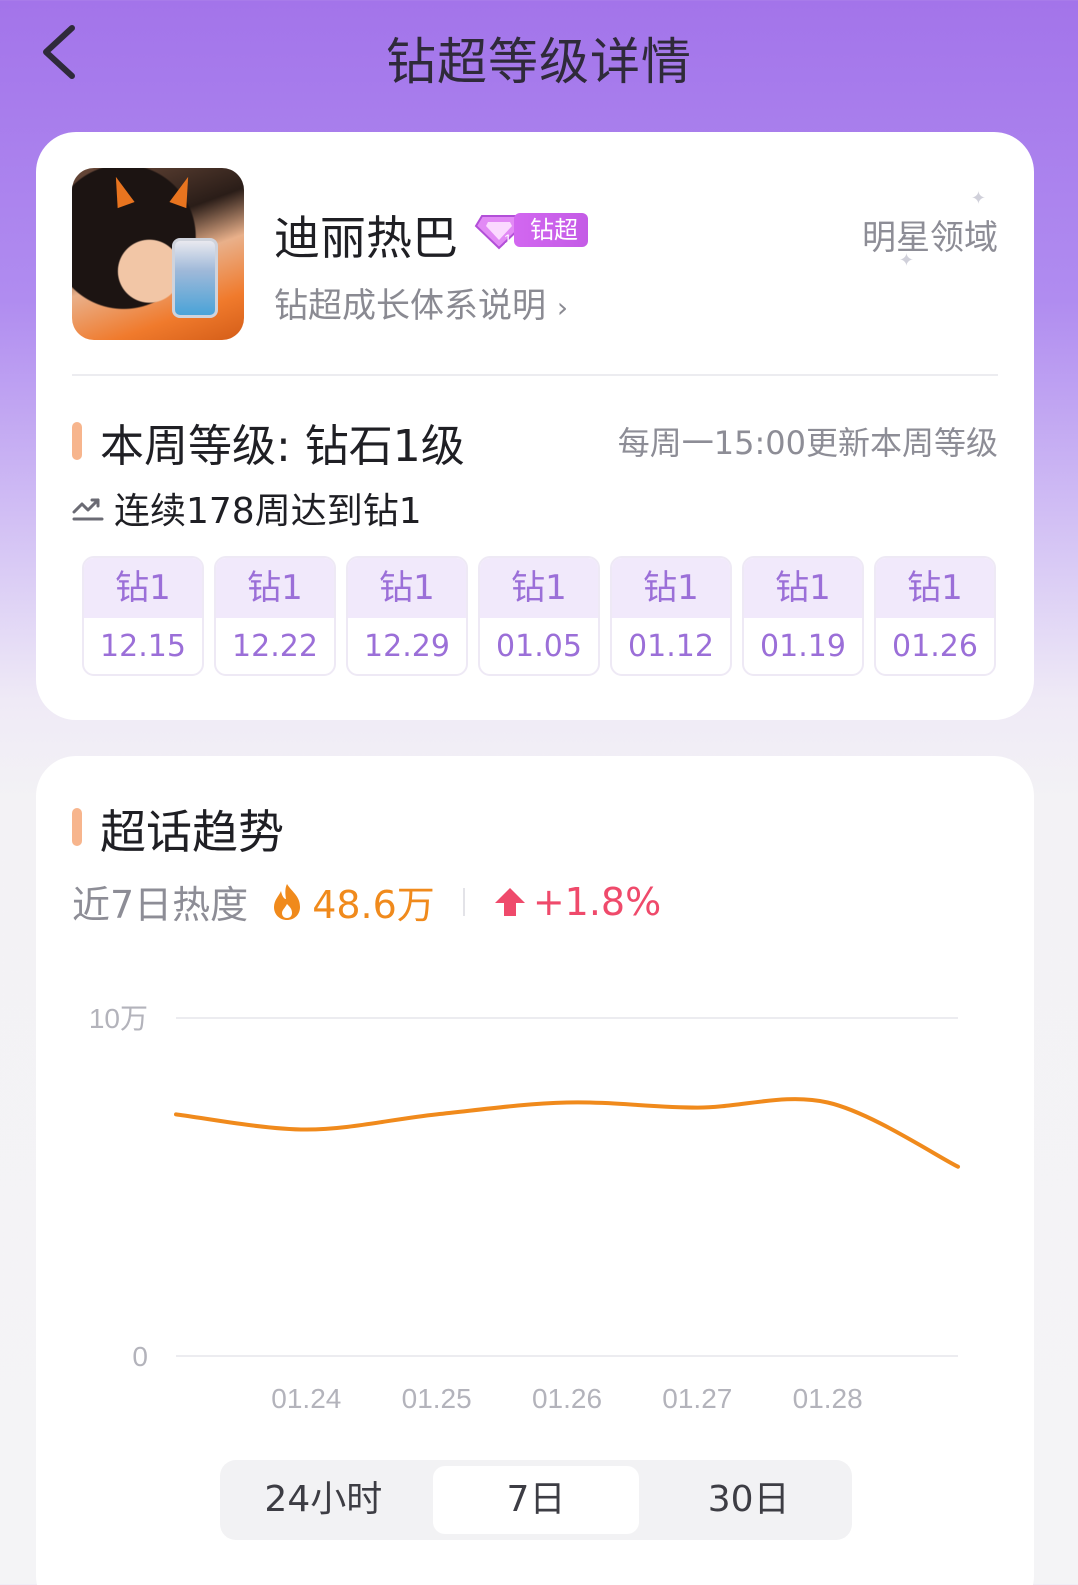 The height and width of the screenshot is (1585, 1078). Describe the element at coordinates (407, 646) in the screenshot. I see `week-date: 12.29` at that location.